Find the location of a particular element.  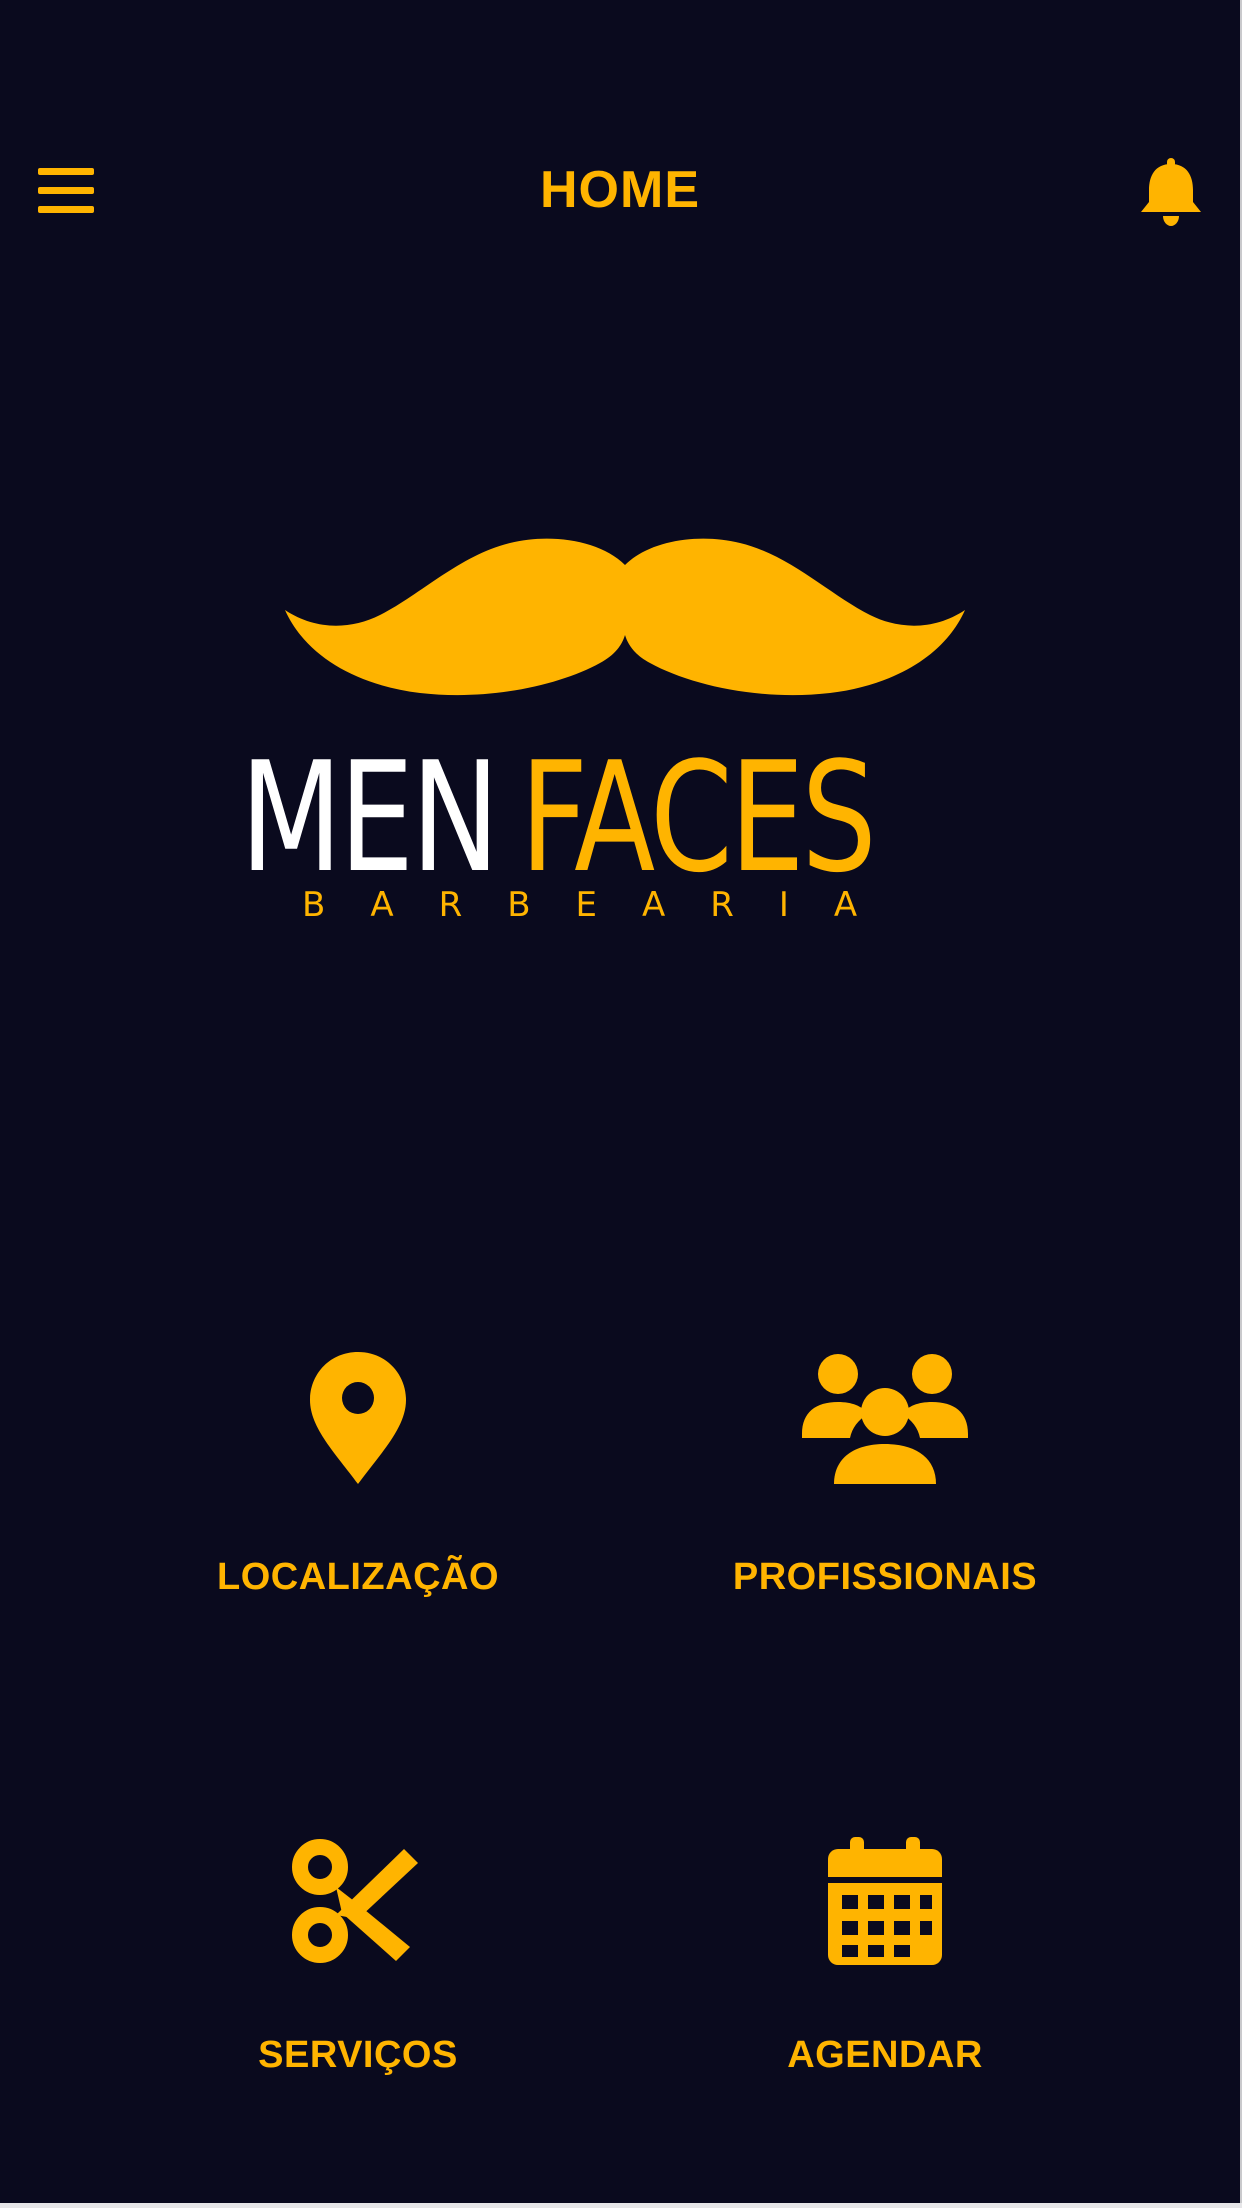

menu-item-label: PROFISSIONAIS is located at coordinates (885, 1577).